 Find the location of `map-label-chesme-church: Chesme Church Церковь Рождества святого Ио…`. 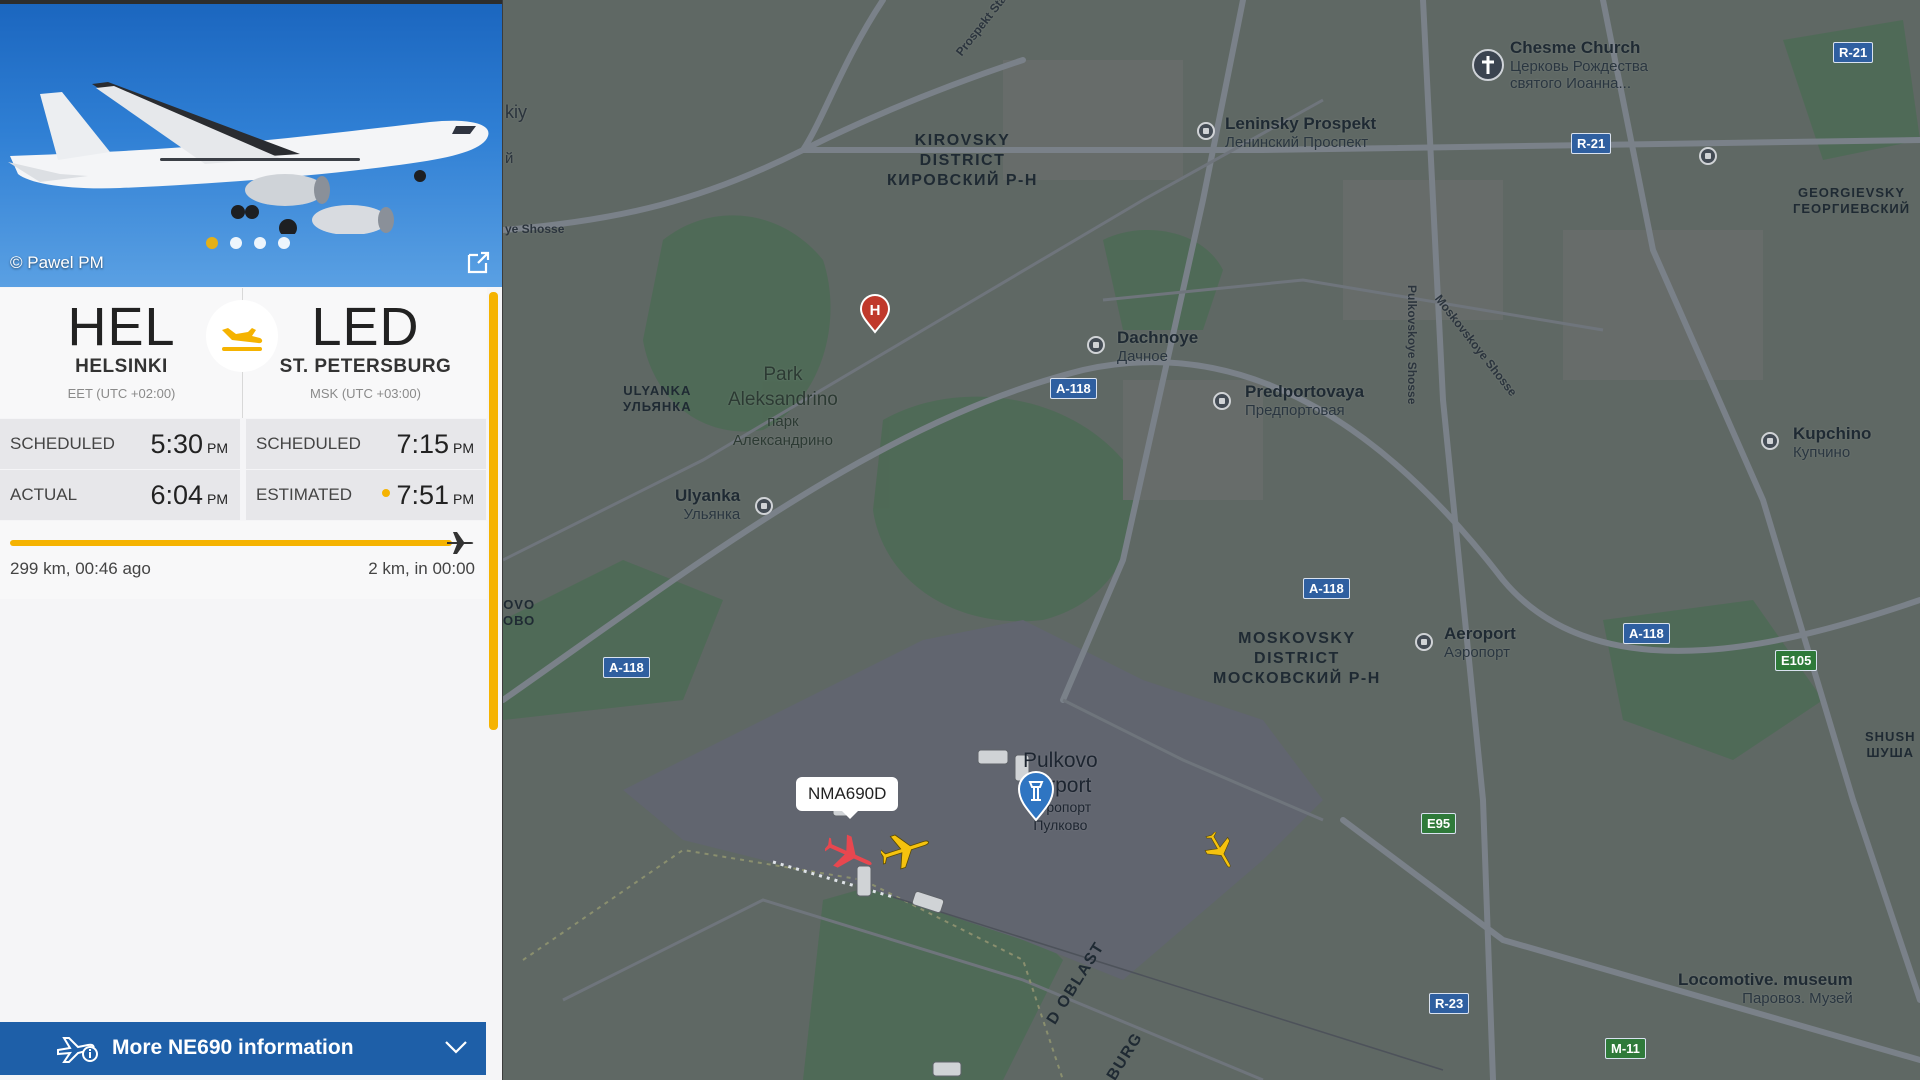

map-label-chesme-church: Chesme Church Церковь Рождества святого Ио… is located at coordinates (1579, 65).